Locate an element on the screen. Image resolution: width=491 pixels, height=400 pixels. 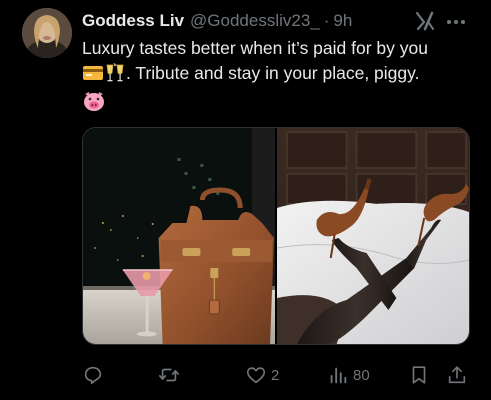
reply-button is located at coordinates (95, 375).